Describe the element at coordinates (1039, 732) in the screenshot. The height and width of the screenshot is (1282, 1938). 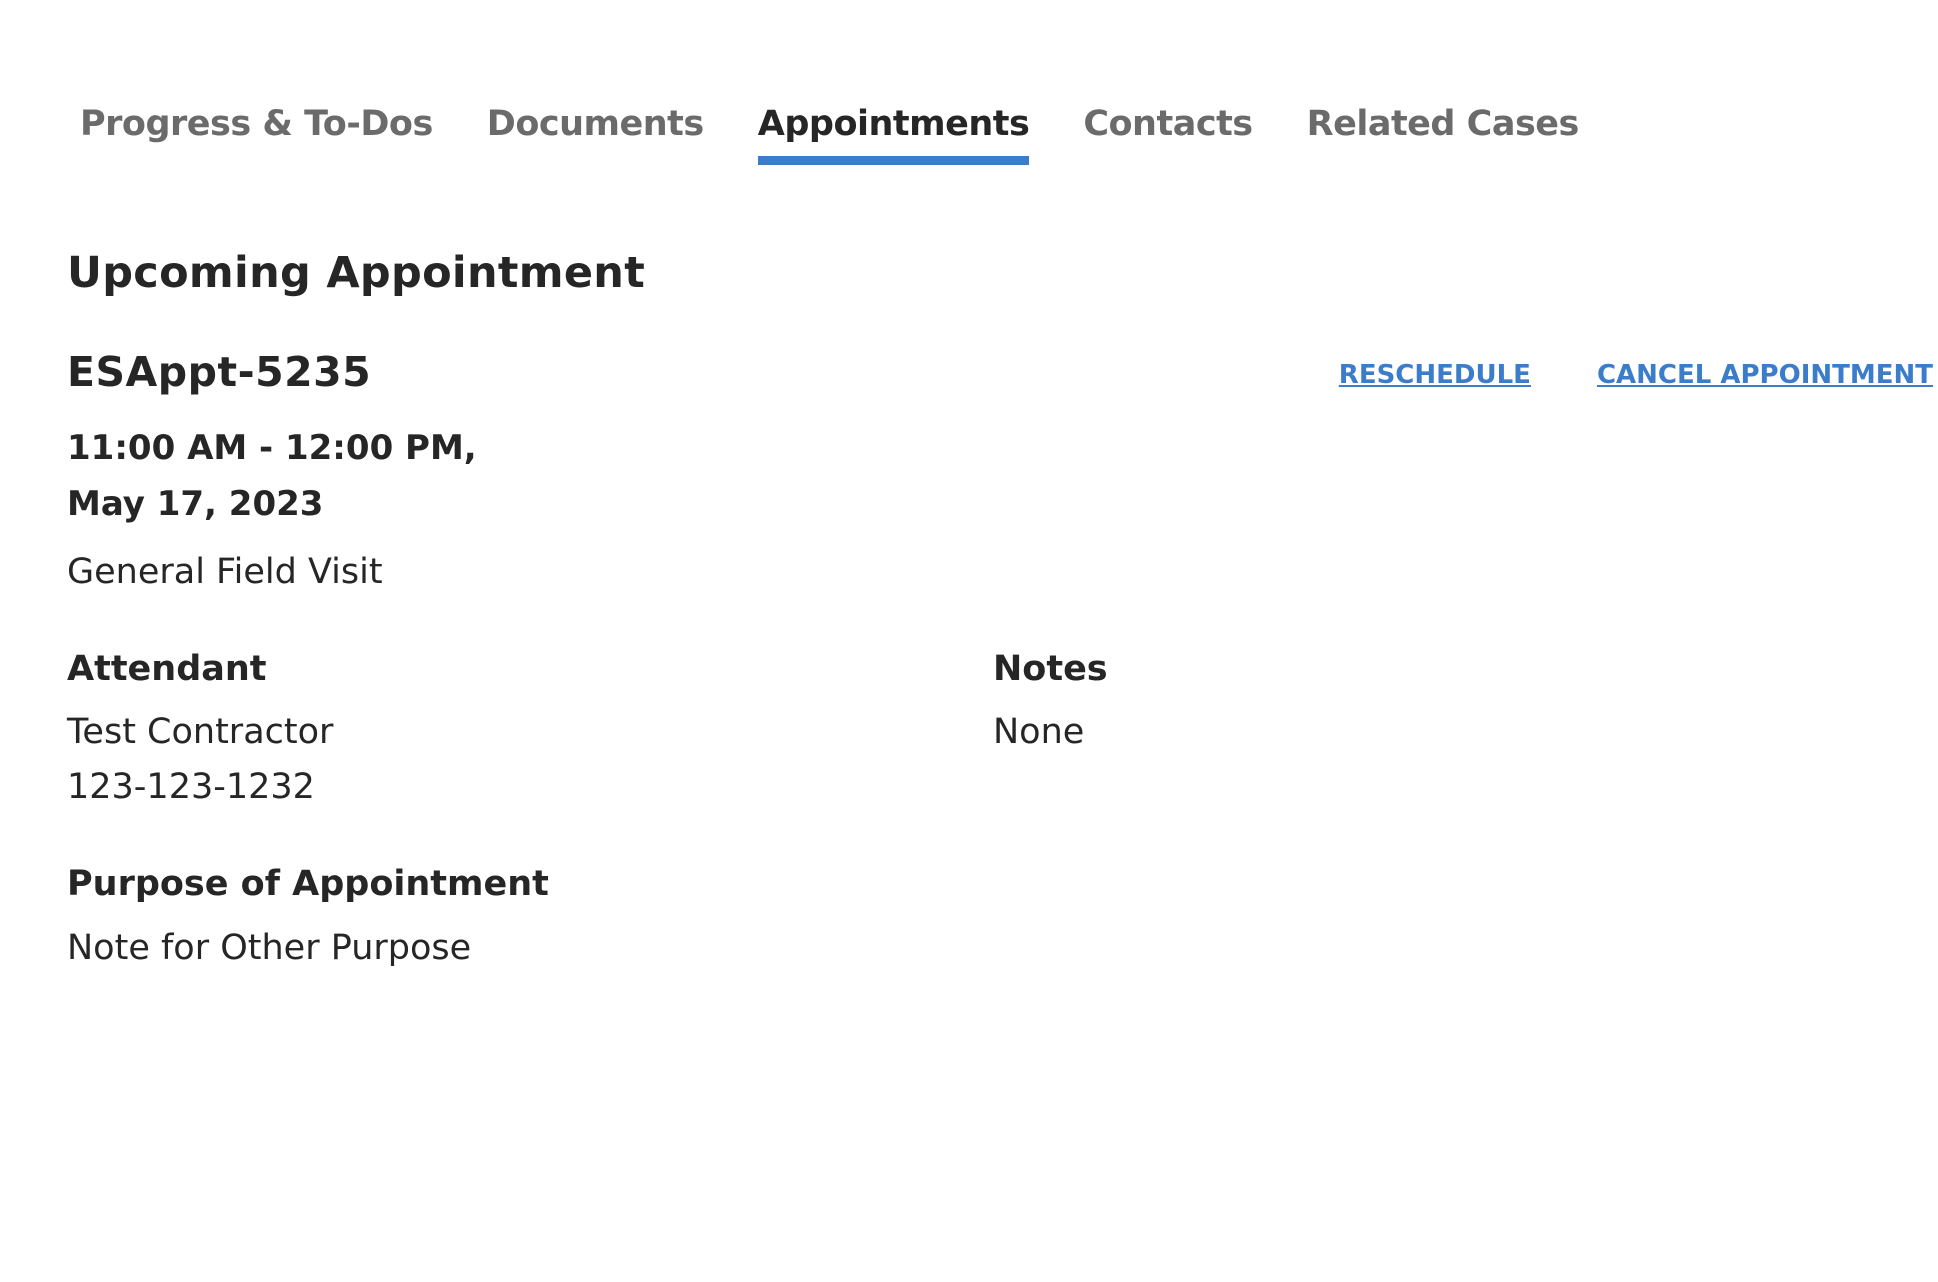
I see `notes-value: None` at that location.